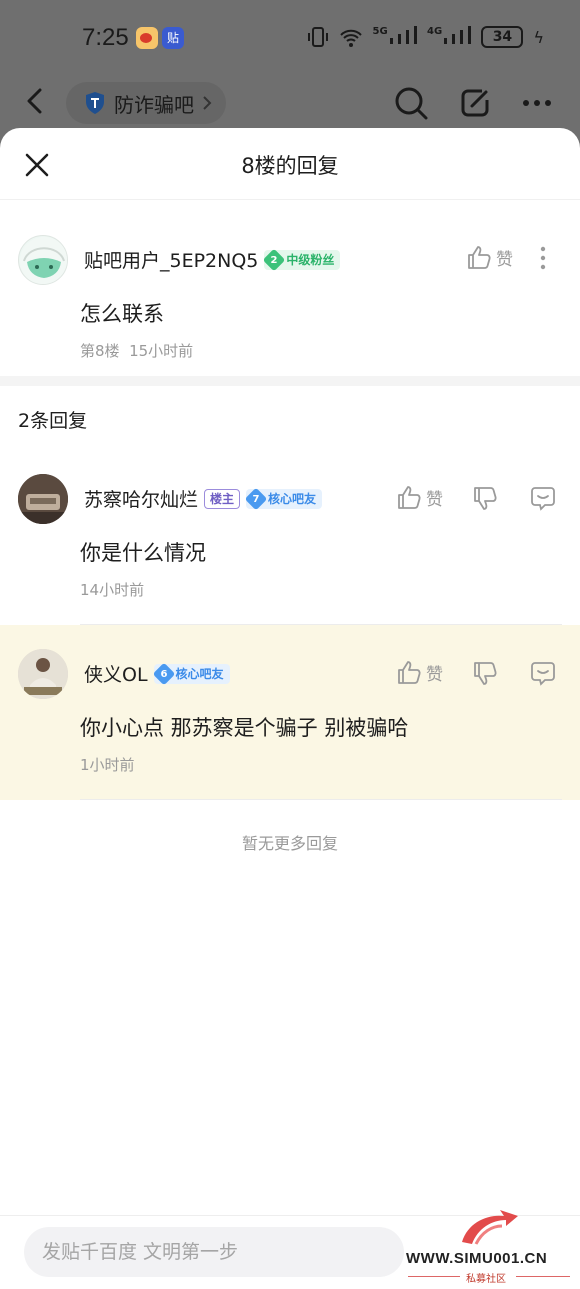 The height and width of the screenshot is (1289, 580). What do you see at coordinates (477, 1258) in the screenshot?
I see `watermark-text: WWW.SIMU001.CN` at bounding box center [477, 1258].